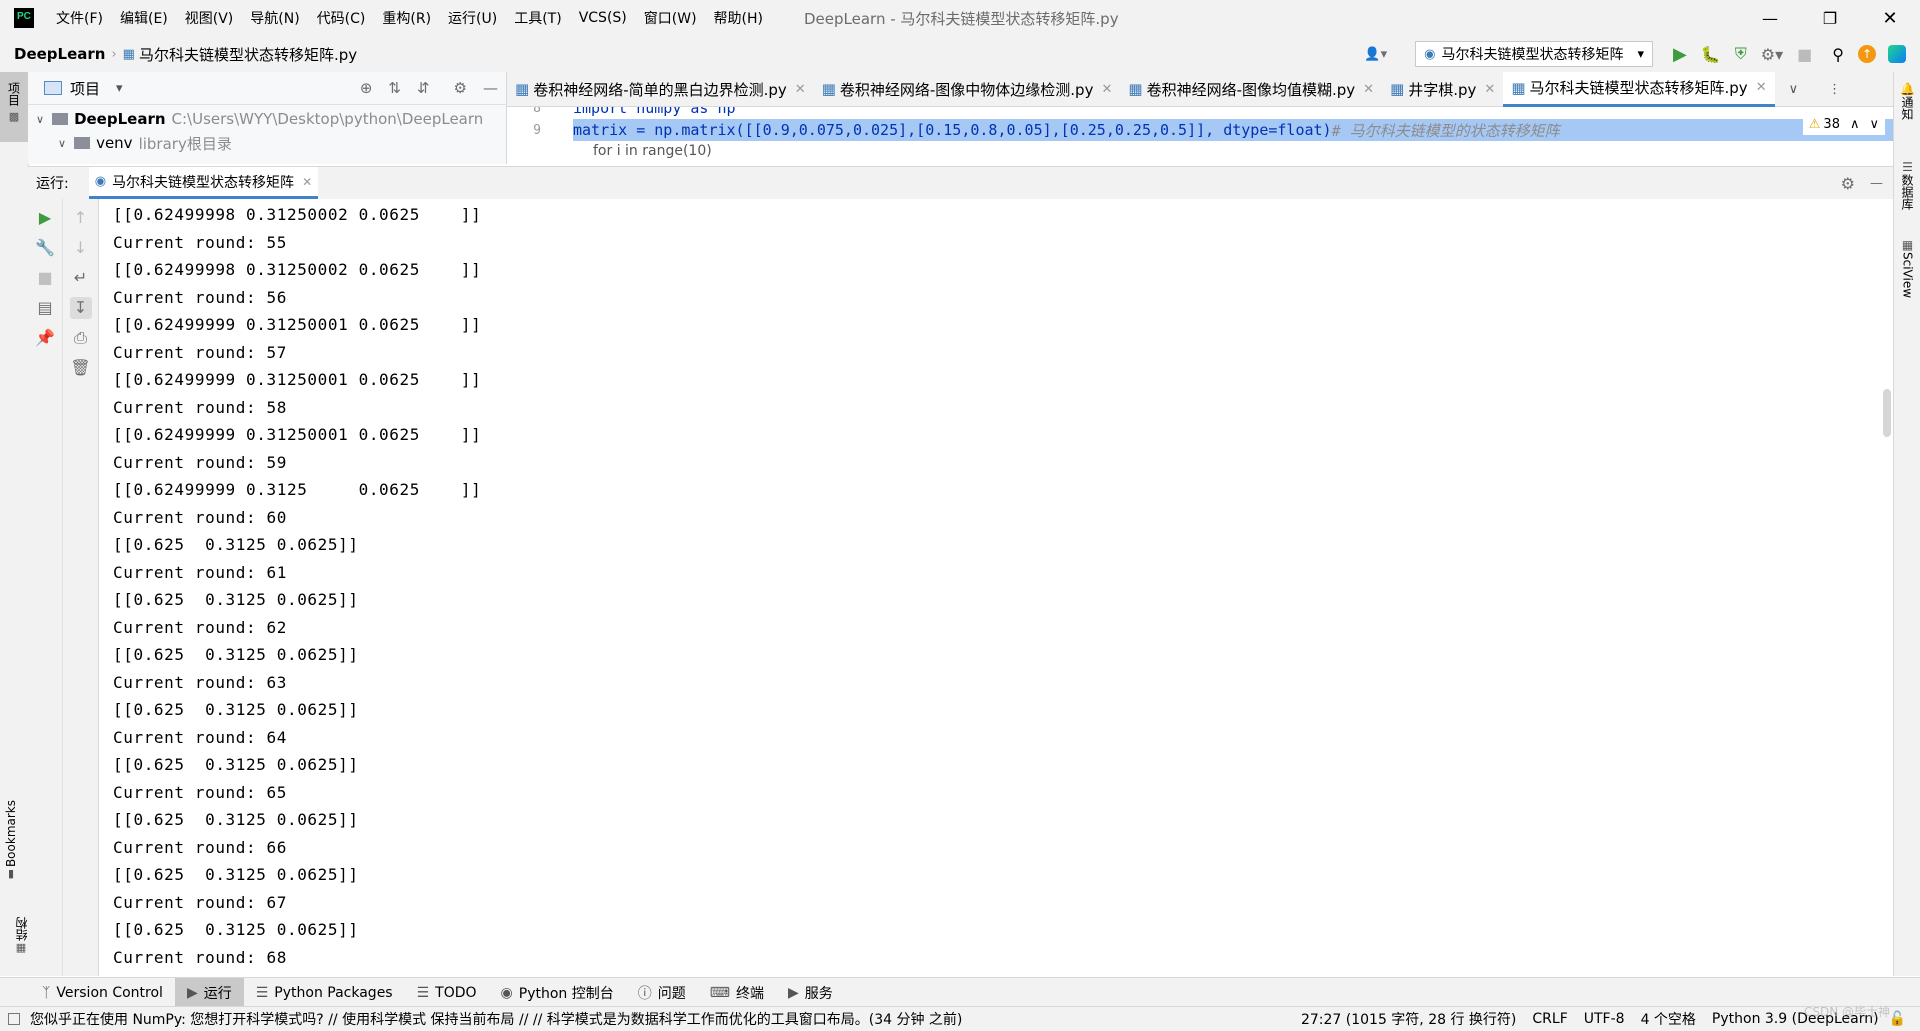 The width and height of the screenshot is (1920, 1031). I want to click on editor-tab-active: ▦ 马尔科夫链模型状态转移矩阵.py ✕, so click(1639, 89).